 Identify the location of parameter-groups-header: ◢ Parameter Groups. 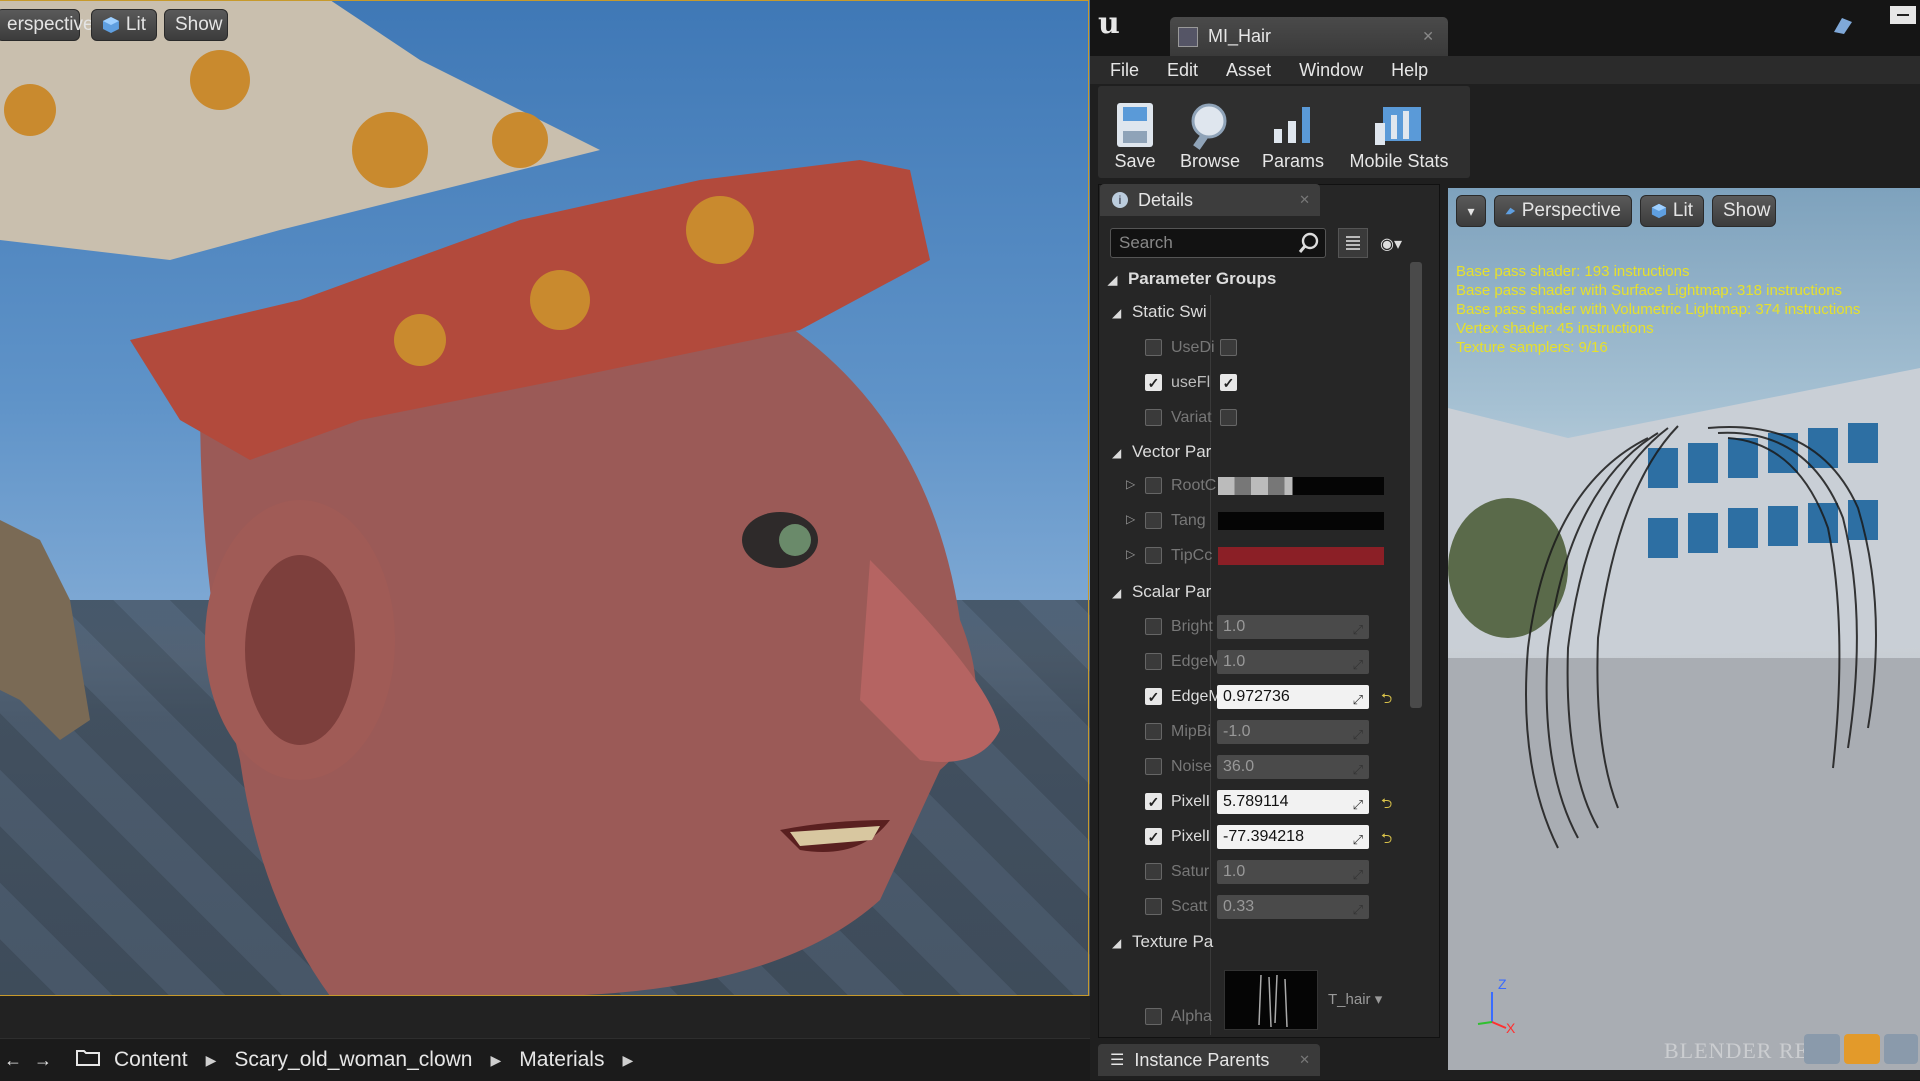
(1192, 279).